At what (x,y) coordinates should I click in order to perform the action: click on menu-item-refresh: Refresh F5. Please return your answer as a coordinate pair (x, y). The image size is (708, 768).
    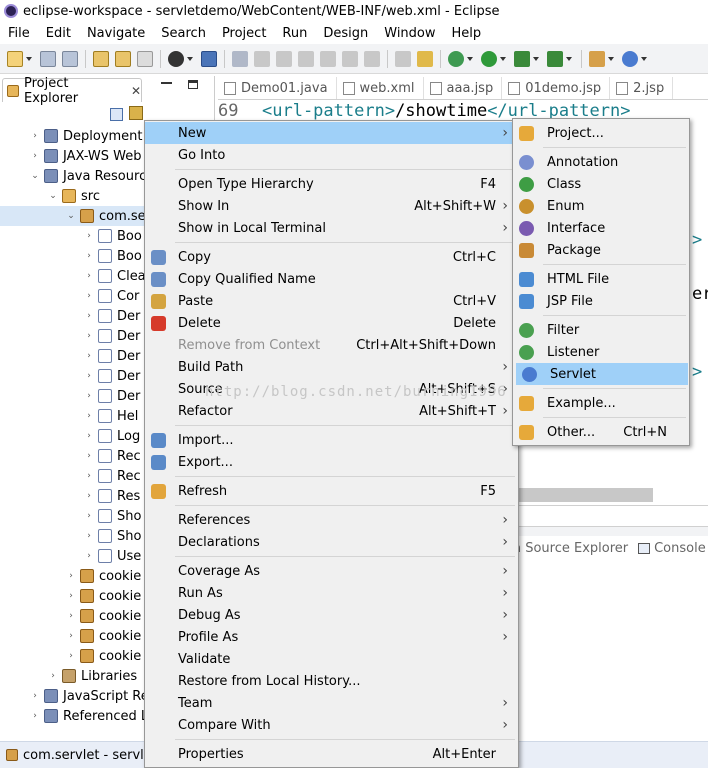
    Looking at the image, I should click on (331, 491).